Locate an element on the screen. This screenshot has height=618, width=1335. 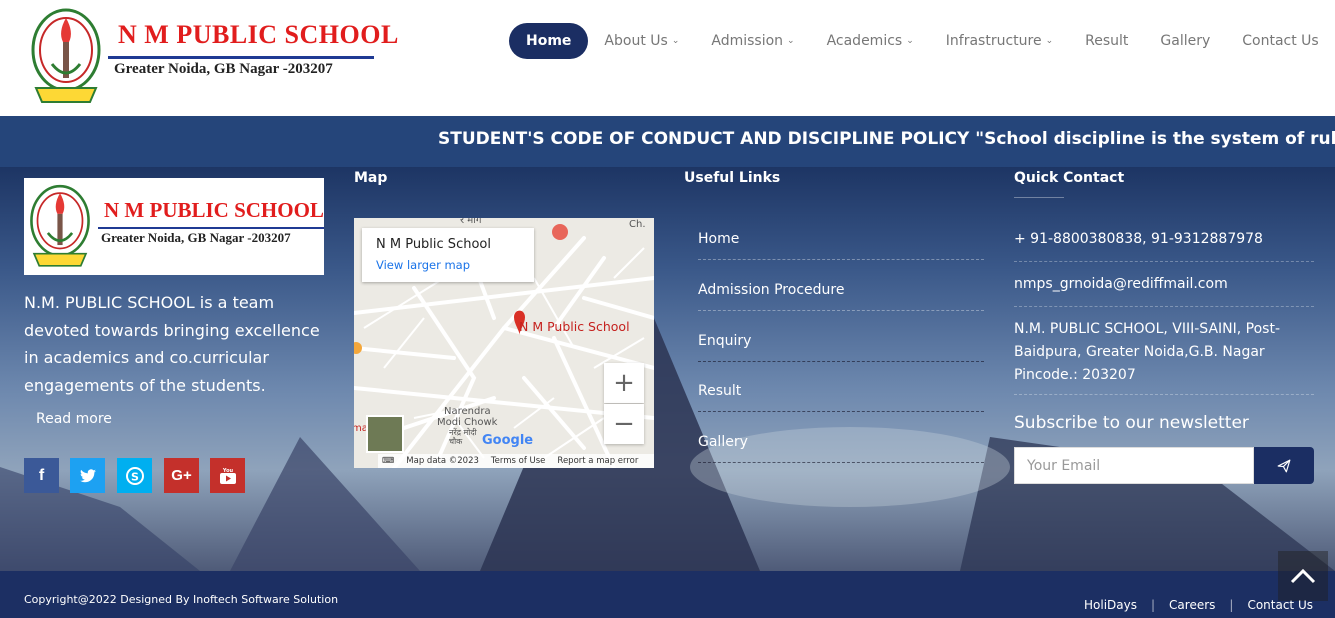
useful-link-result: Result is located at coordinates (841, 397).